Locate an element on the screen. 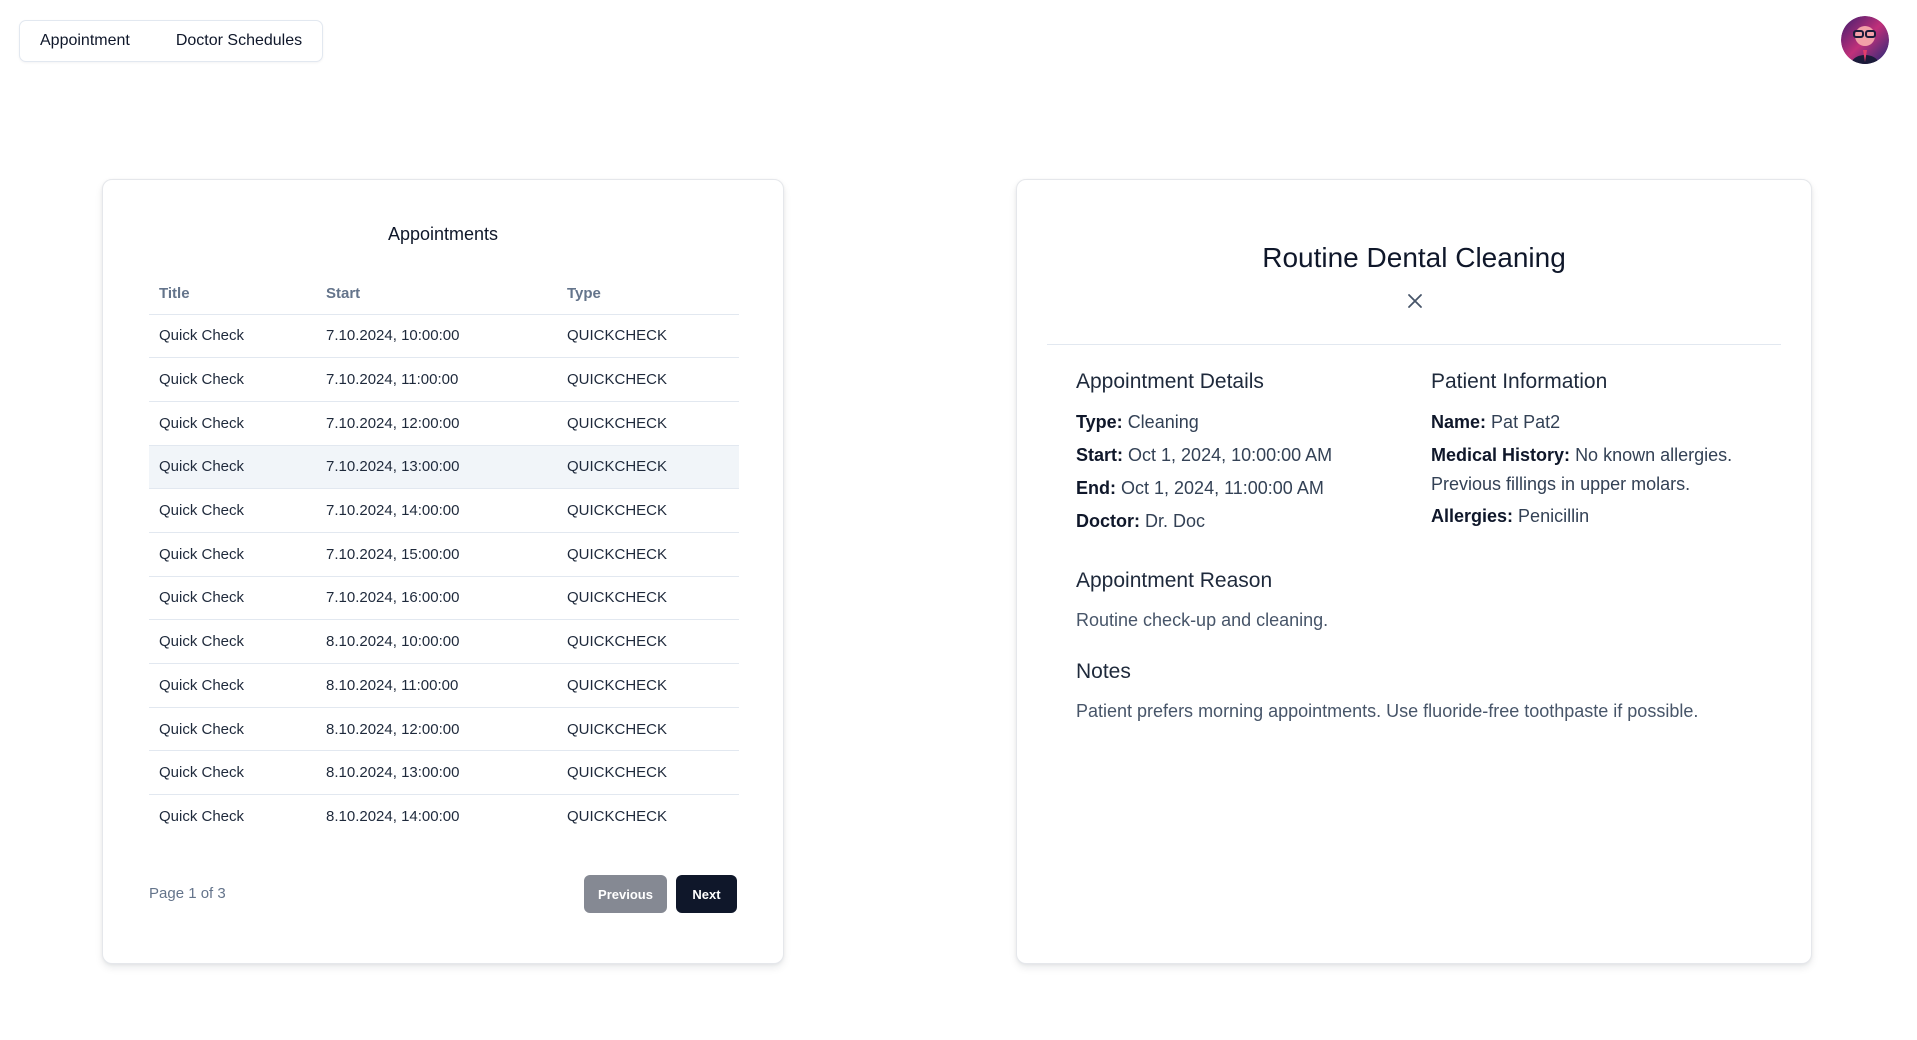 The height and width of the screenshot is (1040, 1917). cell-start: 8.10.2024, 11:00:00 is located at coordinates (436, 685).